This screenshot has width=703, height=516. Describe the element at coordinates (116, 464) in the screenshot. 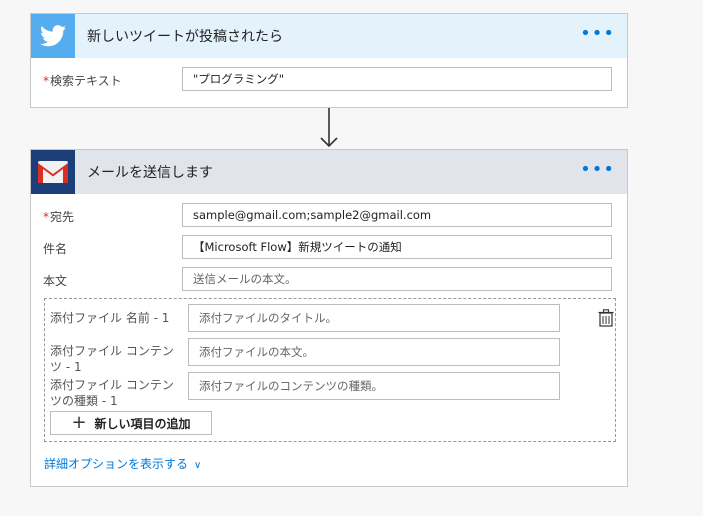

I see `advanced-options-label: 詳細オプションを表示する` at that location.